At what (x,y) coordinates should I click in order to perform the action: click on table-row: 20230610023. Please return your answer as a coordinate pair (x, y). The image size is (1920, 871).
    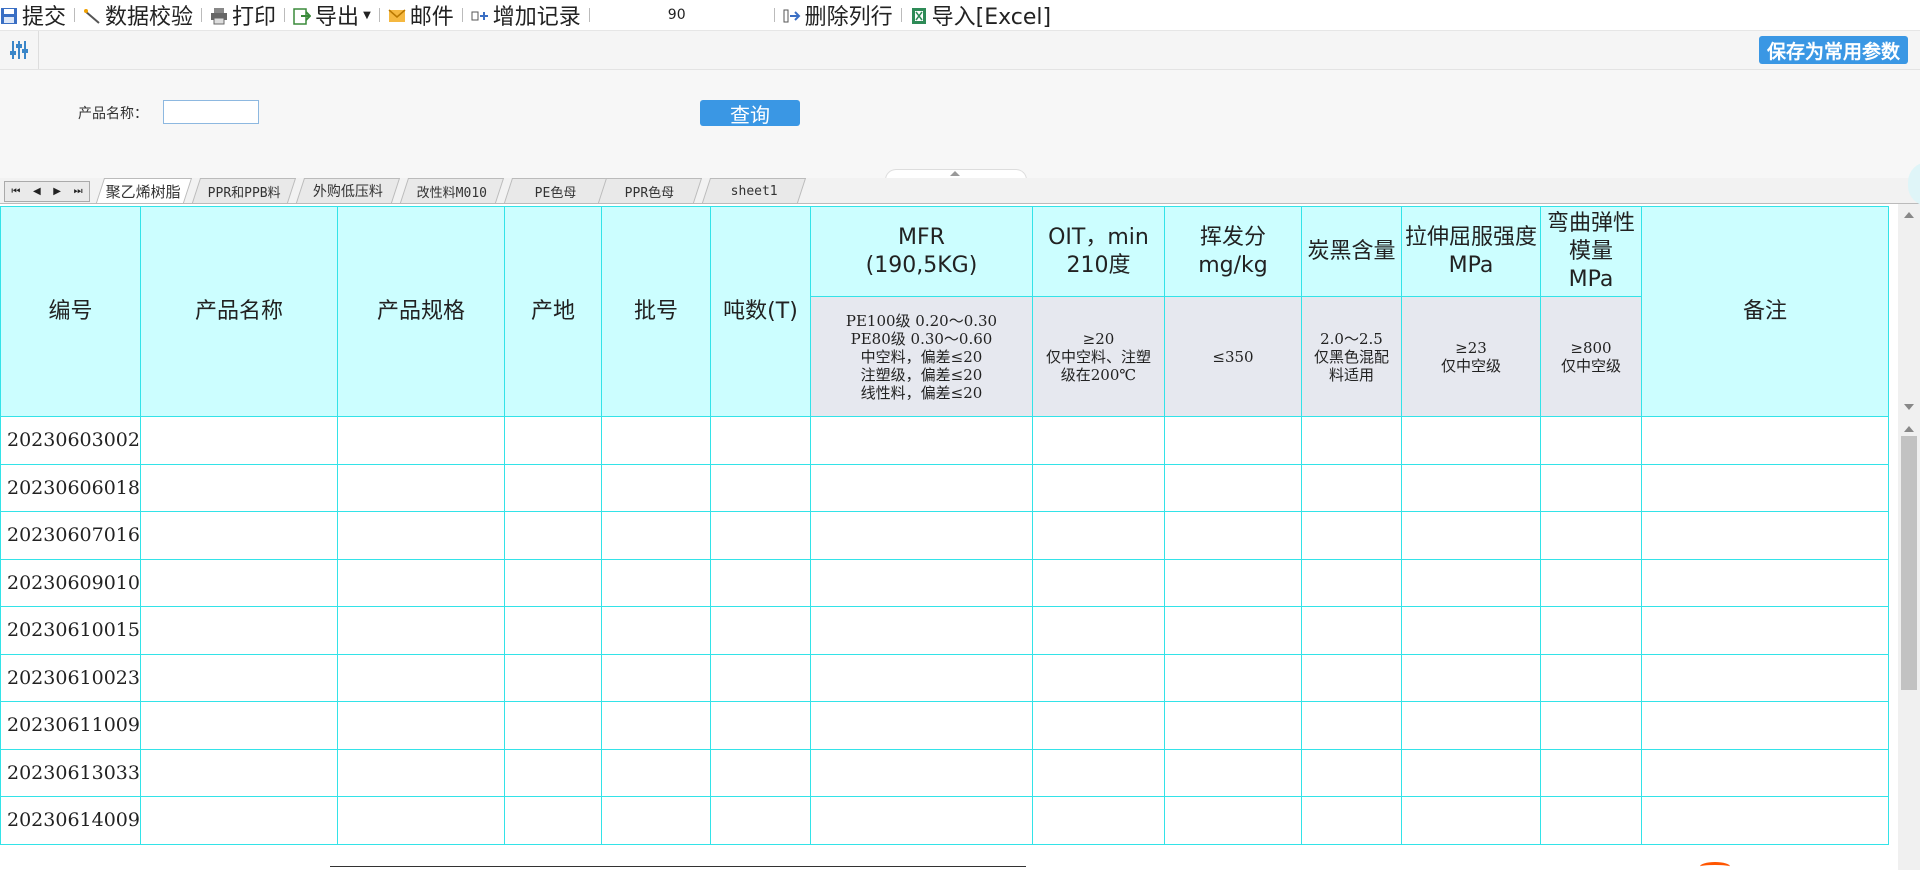
    Looking at the image, I should click on (944, 677).